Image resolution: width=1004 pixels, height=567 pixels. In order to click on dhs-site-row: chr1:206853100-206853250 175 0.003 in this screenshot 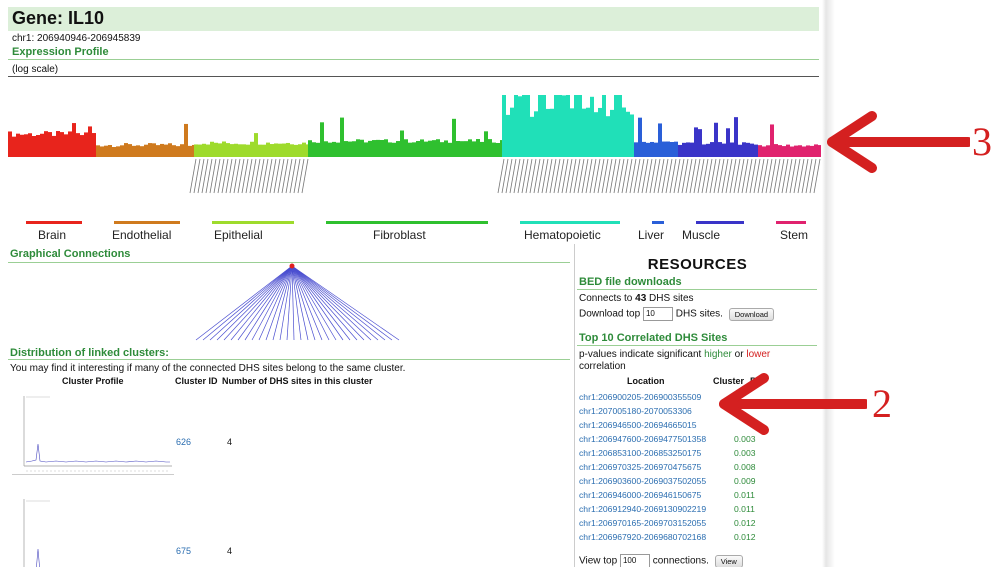, I will do `click(667, 453)`.